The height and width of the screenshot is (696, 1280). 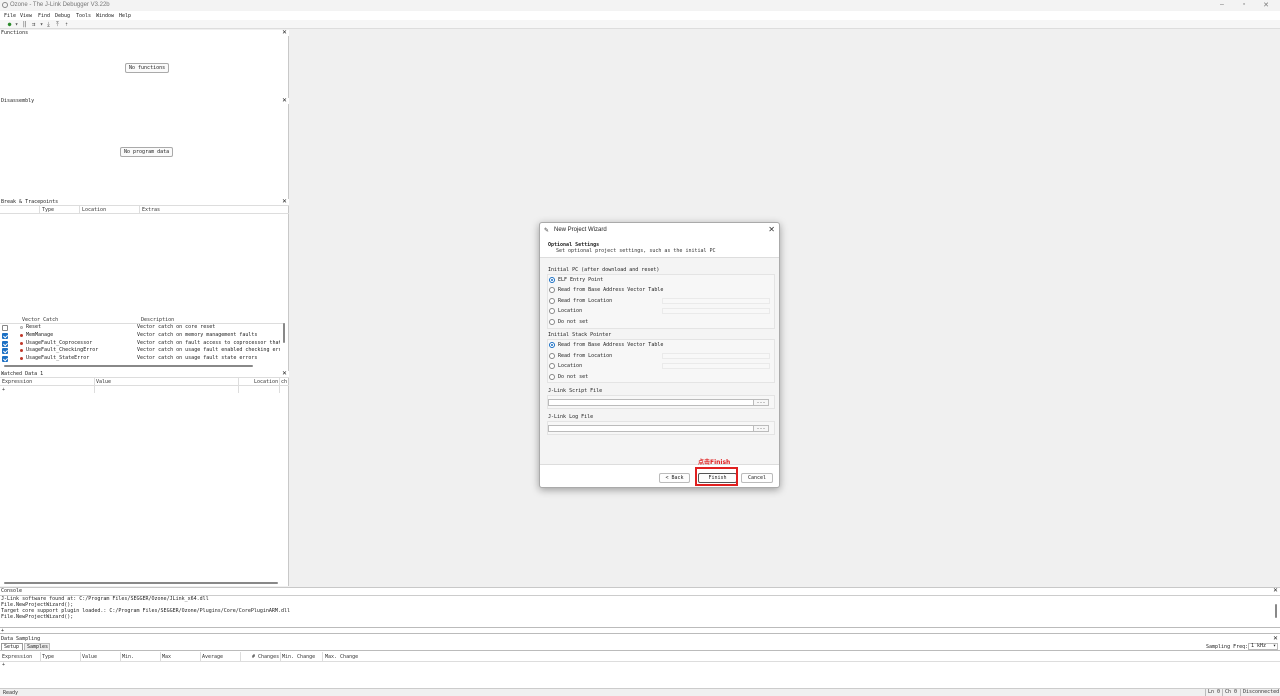 What do you see at coordinates (341, 657) in the screenshot?
I see `column-max-change: Max. Change` at bounding box center [341, 657].